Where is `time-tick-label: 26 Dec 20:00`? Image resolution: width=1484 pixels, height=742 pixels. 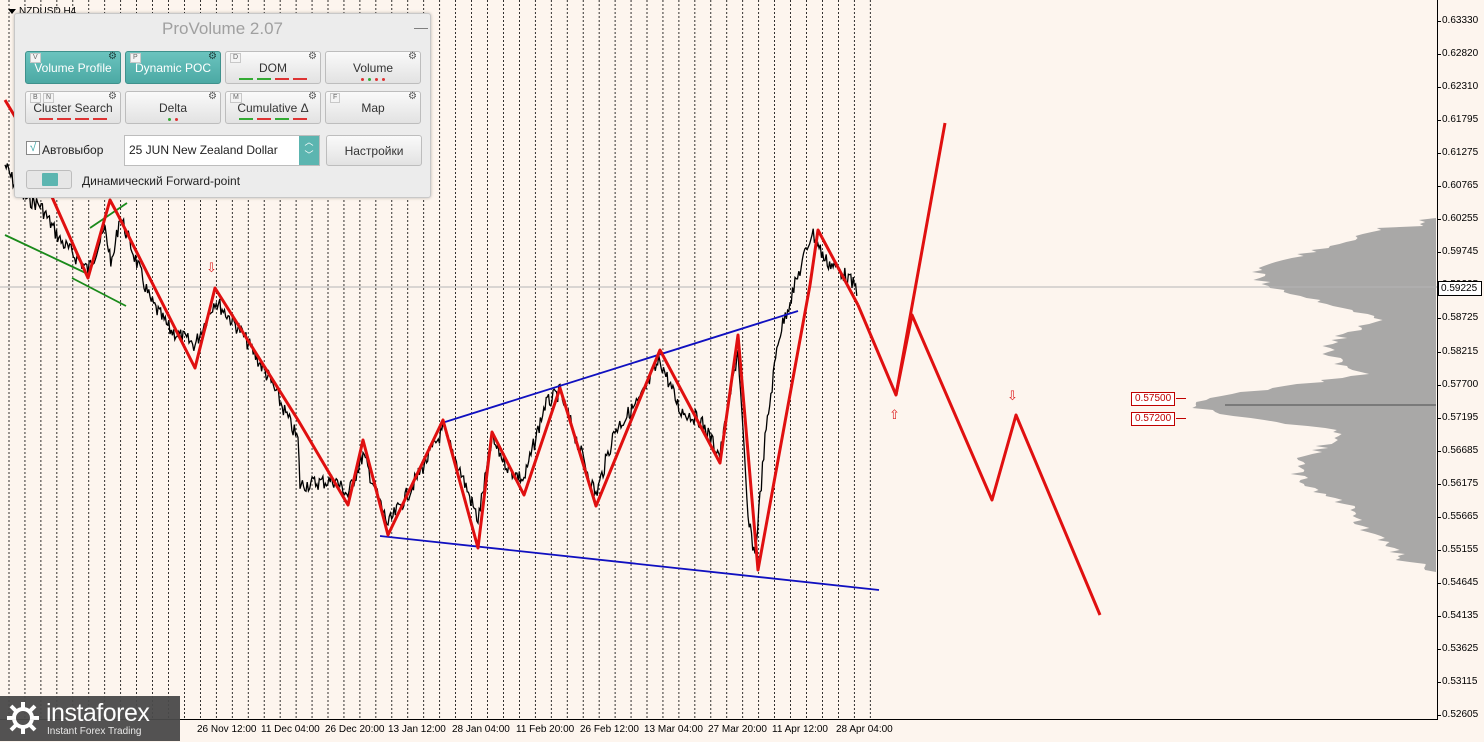
time-tick-label: 26 Dec 20:00 is located at coordinates (355, 729).